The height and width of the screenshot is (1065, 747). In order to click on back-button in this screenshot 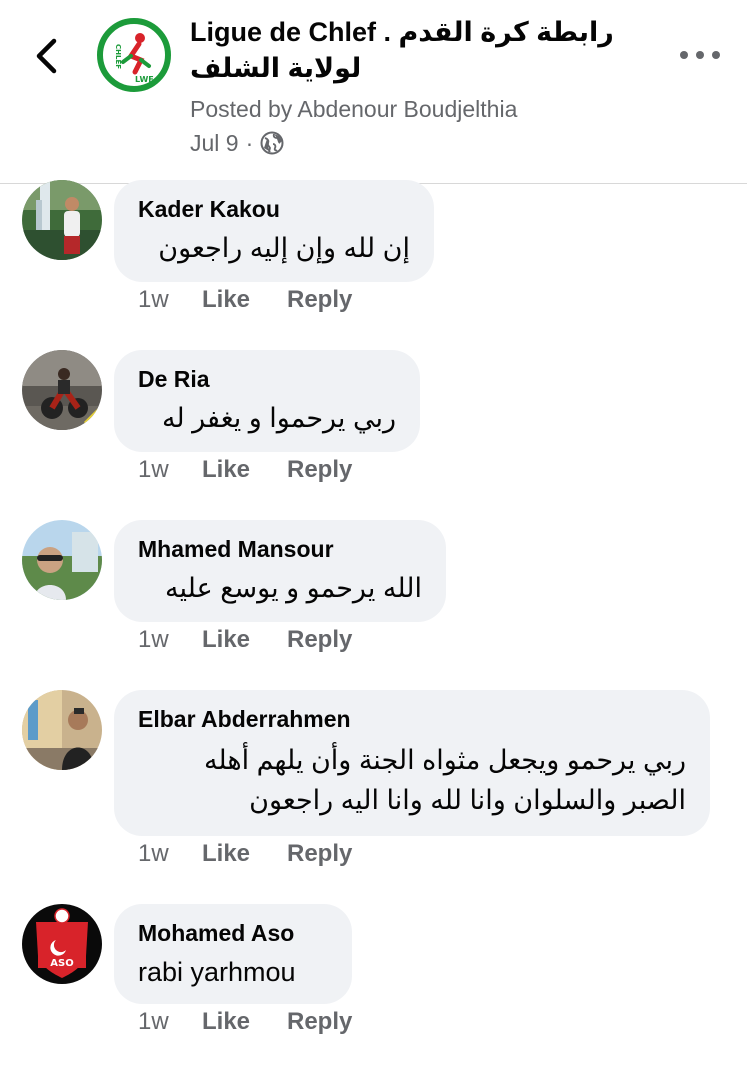, I will do `click(46, 56)`.